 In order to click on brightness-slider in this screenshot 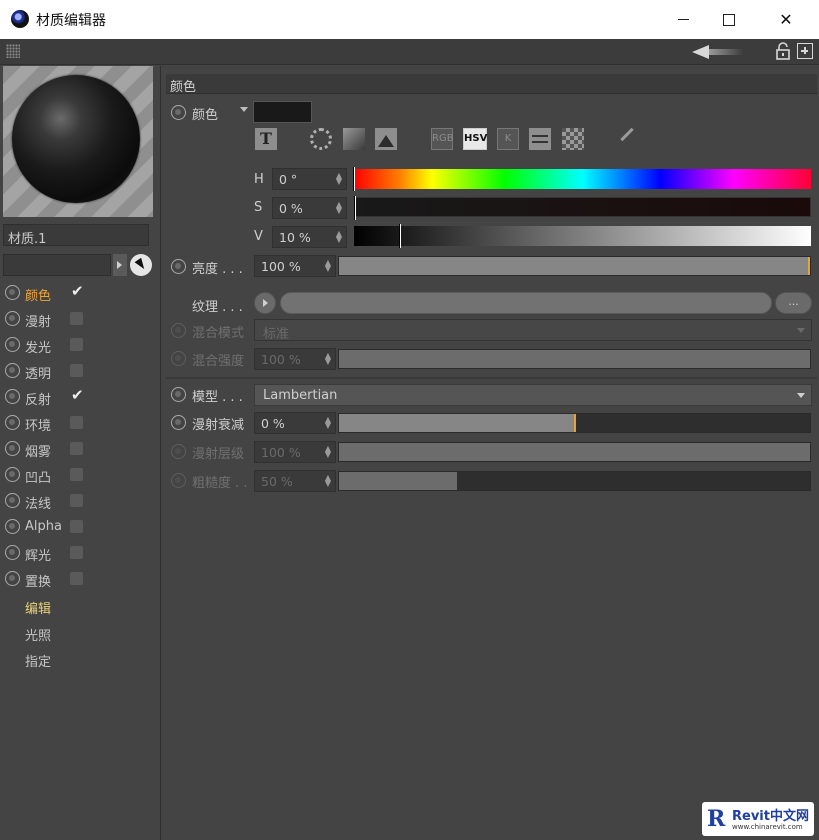, I will do `click(574, 266)`.